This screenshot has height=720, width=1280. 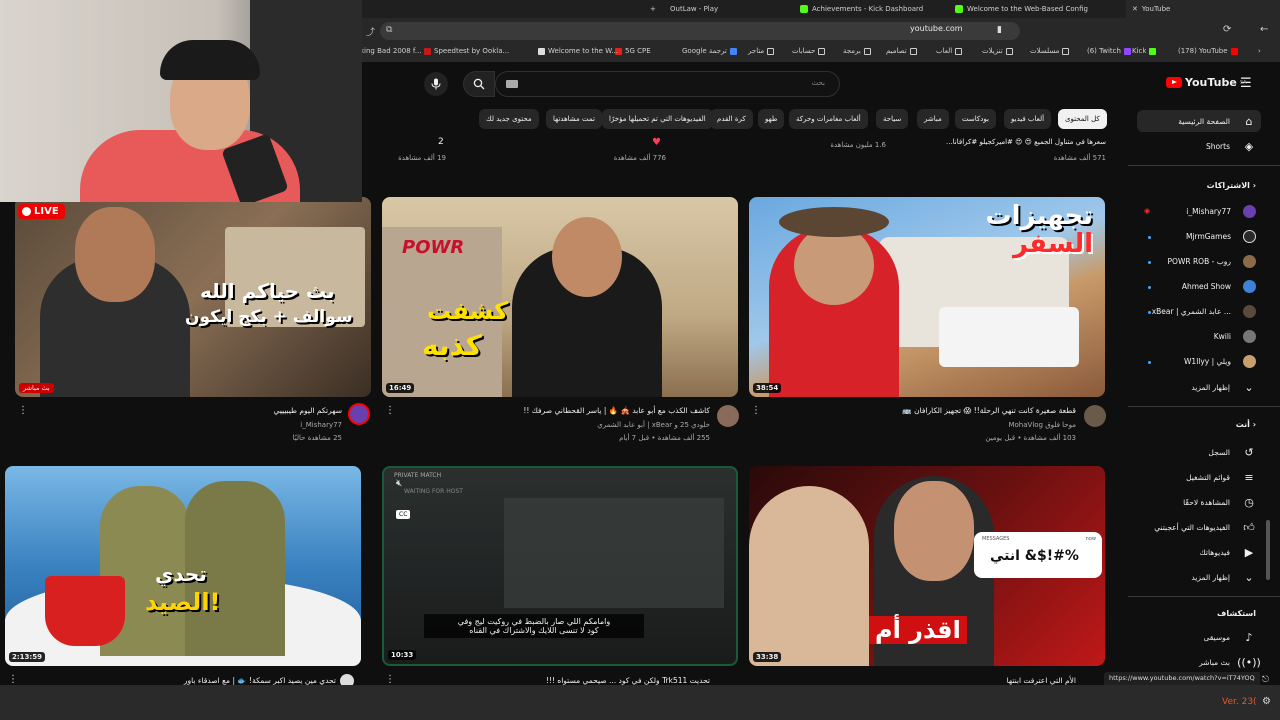 What do you see at coordinates (1231, 185) in the screenshot?
I see `subscriptions-header: الاشتراكات ›` at bounding box center [1231, 185].